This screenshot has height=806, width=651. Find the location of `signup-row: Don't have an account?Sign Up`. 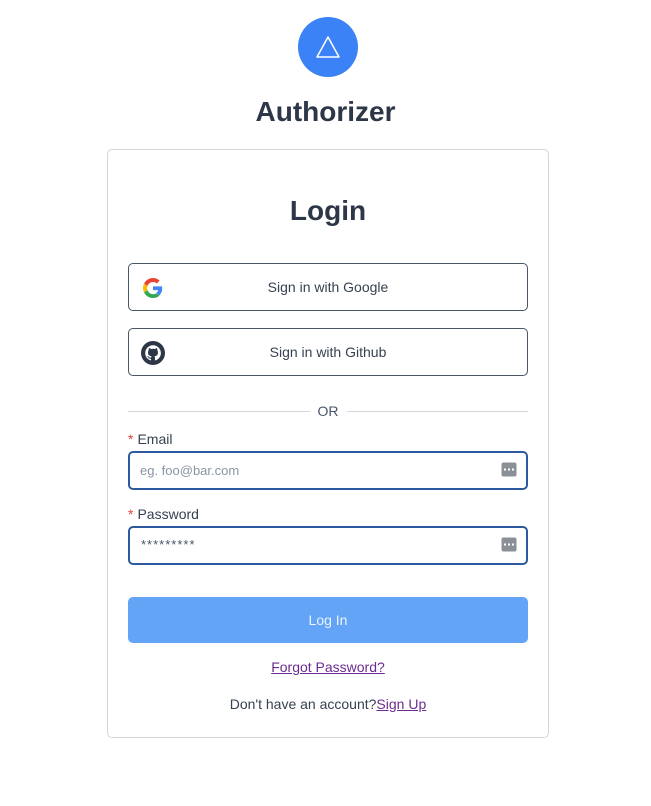

signup-row: Don't have an account?Sign Up is located at coordinates (328, 704).